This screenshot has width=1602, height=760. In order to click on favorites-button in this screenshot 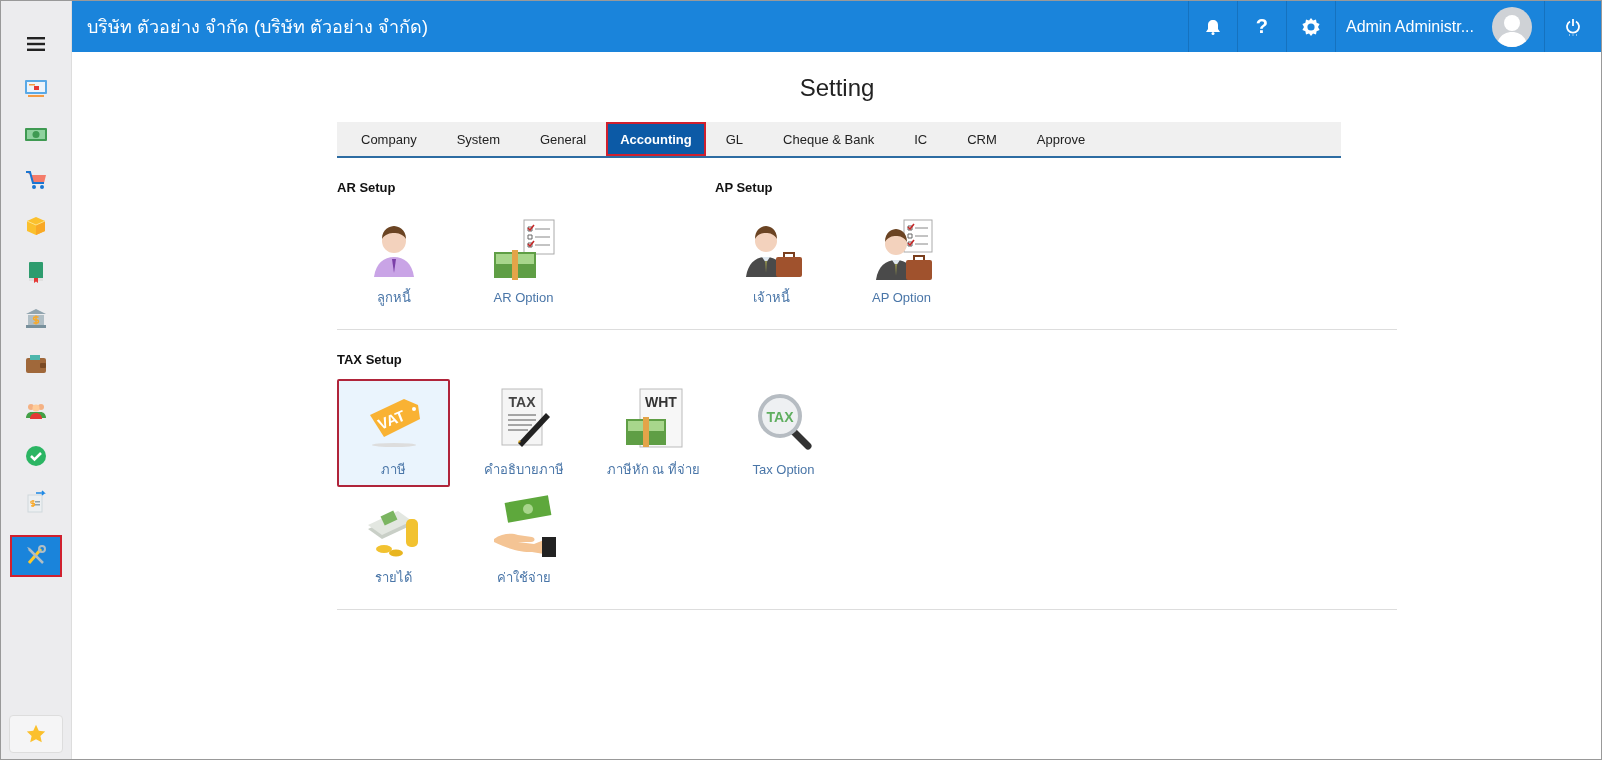, I will do `click(36, 734)`.